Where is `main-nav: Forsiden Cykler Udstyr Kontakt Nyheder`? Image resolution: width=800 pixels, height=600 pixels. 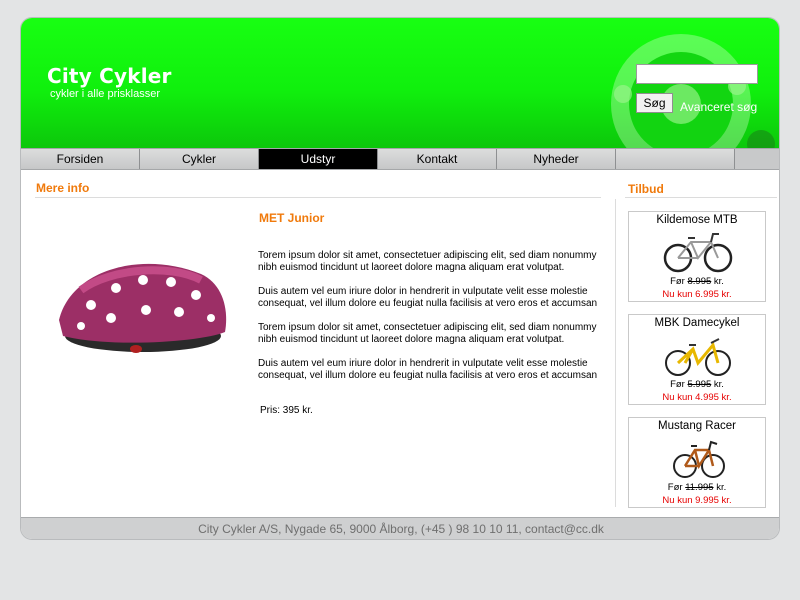
main-nav: Forsiden Cykler Udstyr Kontakt Nyheder is located at coordinates (400, 159).